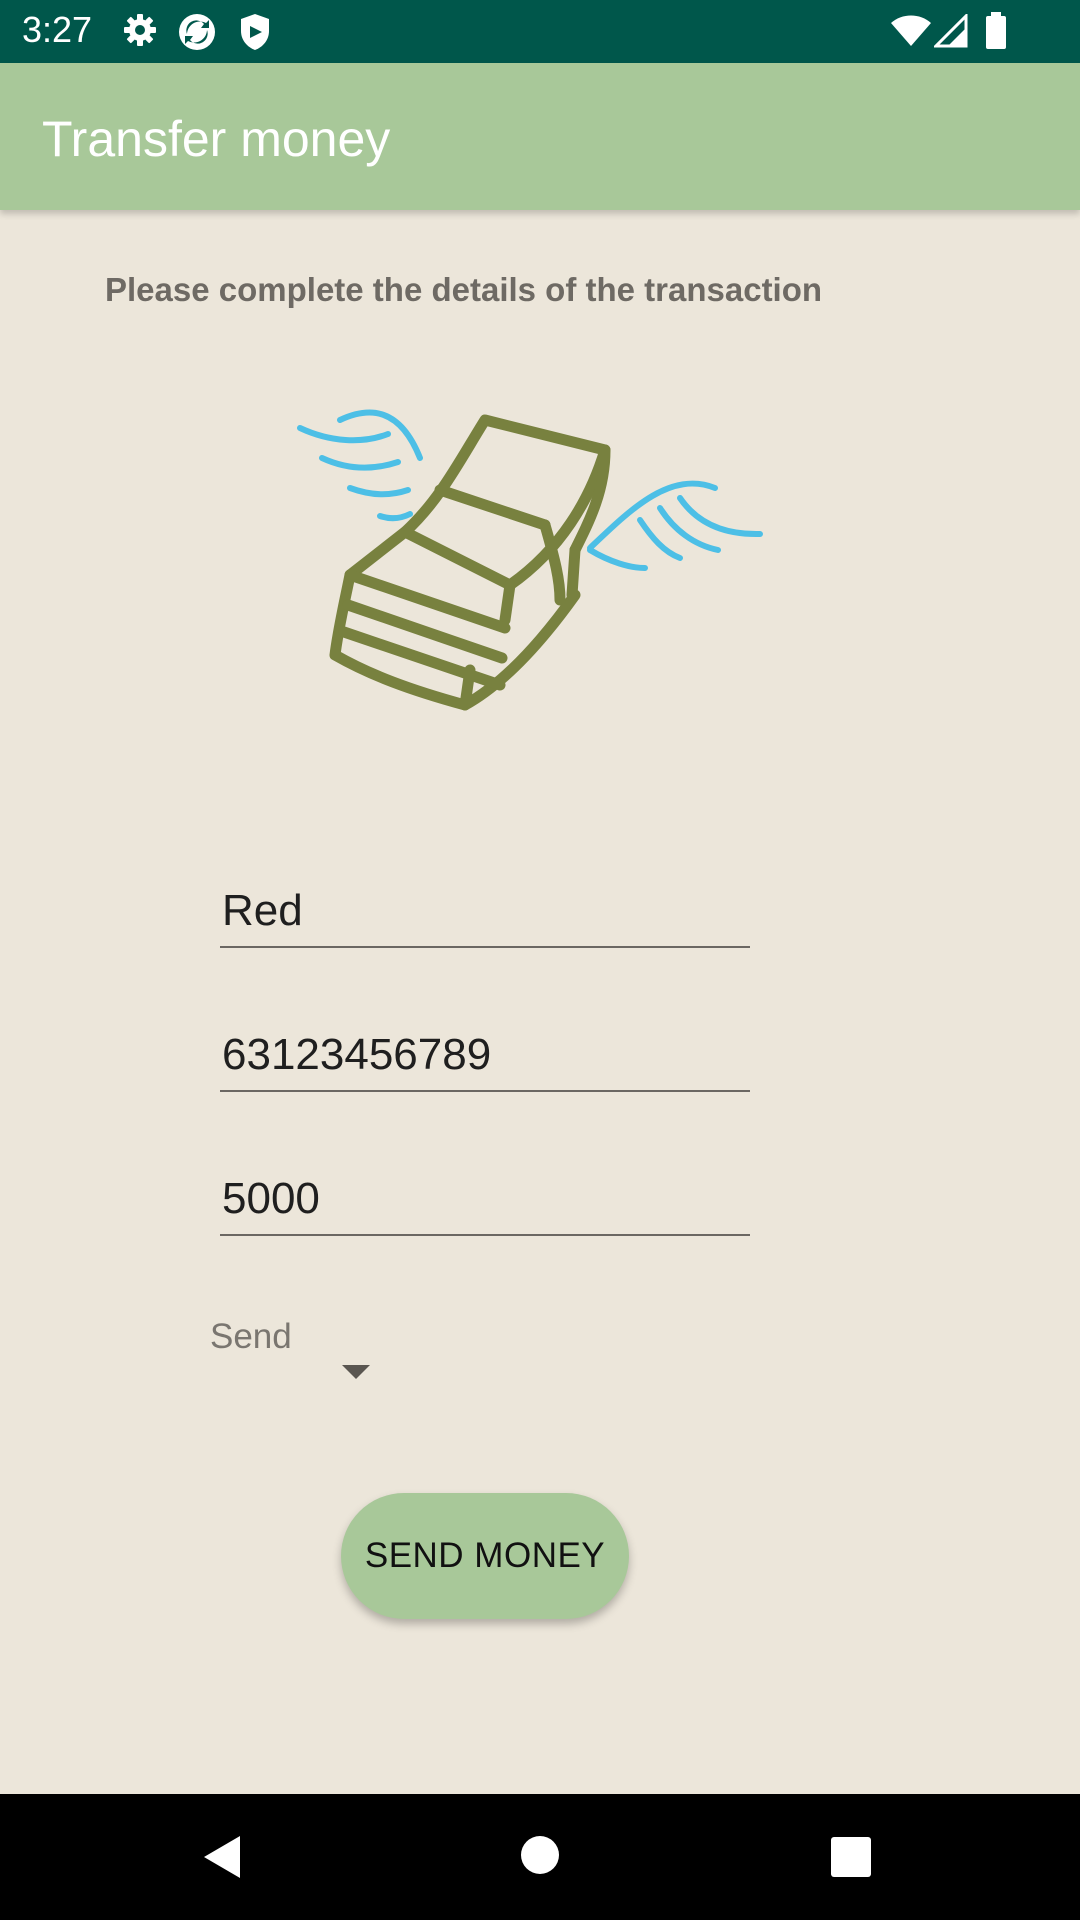 Image resolution: width=1080 pixels, height=1920 pixels. Describe the element at coordinates (357, 1054) in the screenshot. I see `account-number-value: 63123456789` at that location.